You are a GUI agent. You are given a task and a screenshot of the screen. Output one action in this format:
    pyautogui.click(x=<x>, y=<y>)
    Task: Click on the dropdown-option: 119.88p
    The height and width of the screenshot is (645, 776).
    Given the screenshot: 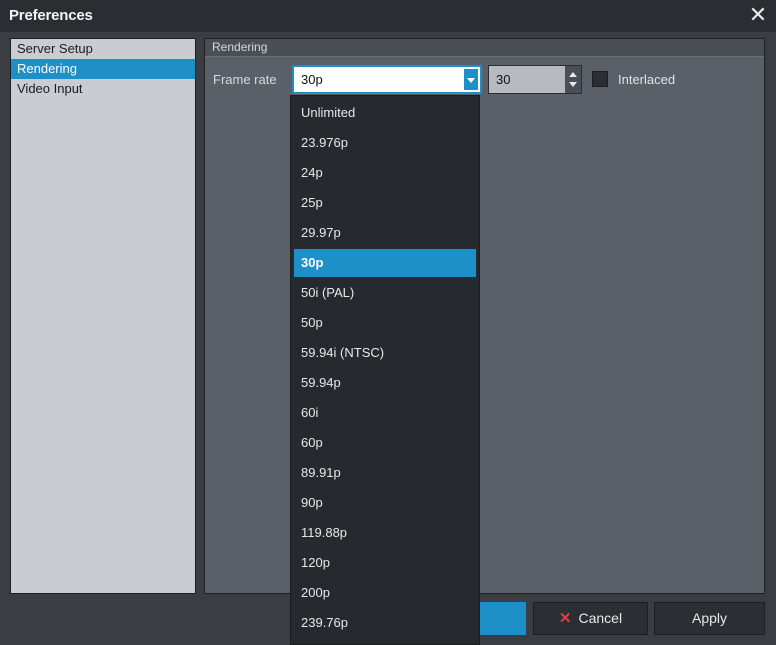 What is the action you would take?
    pyautogui.click(x=385, y=533)
    